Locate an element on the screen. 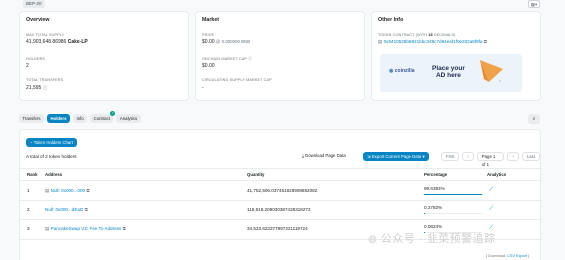  ad-arrow-graphic is located at coordinates (491, 71).